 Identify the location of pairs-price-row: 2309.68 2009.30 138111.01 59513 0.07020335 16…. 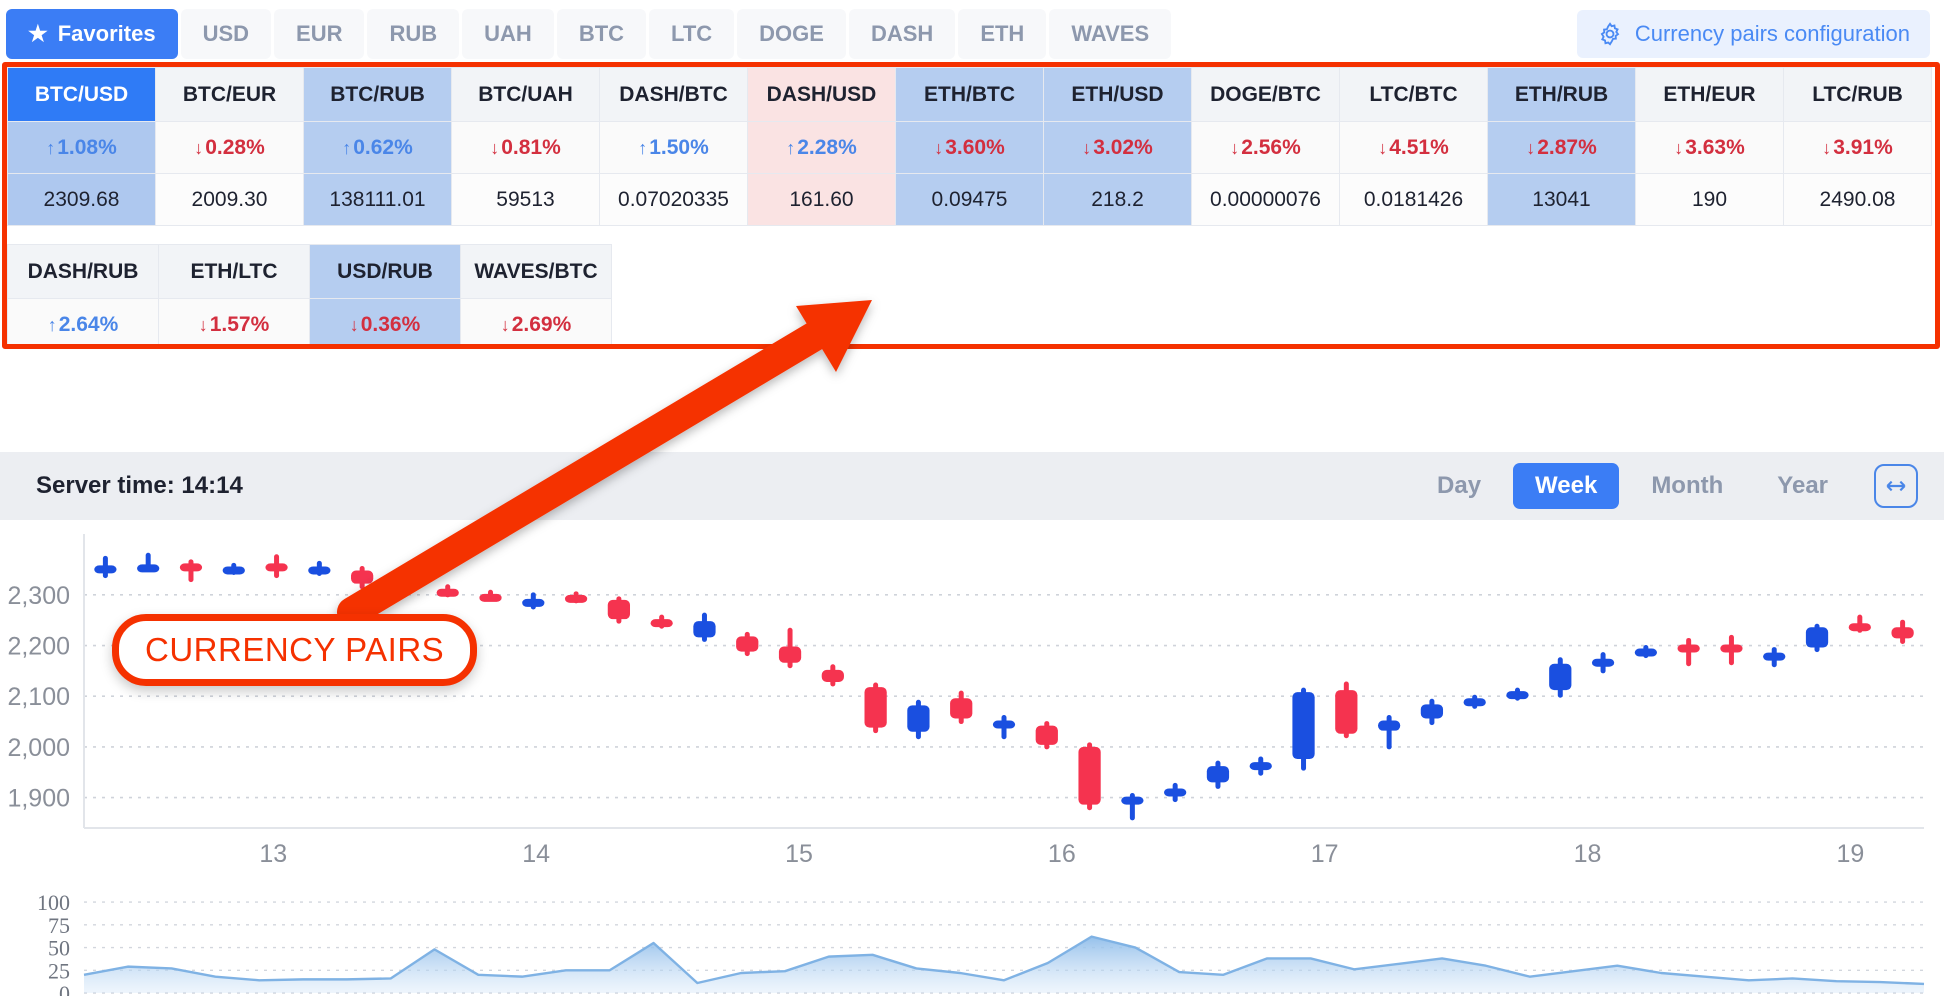
(969, 199).